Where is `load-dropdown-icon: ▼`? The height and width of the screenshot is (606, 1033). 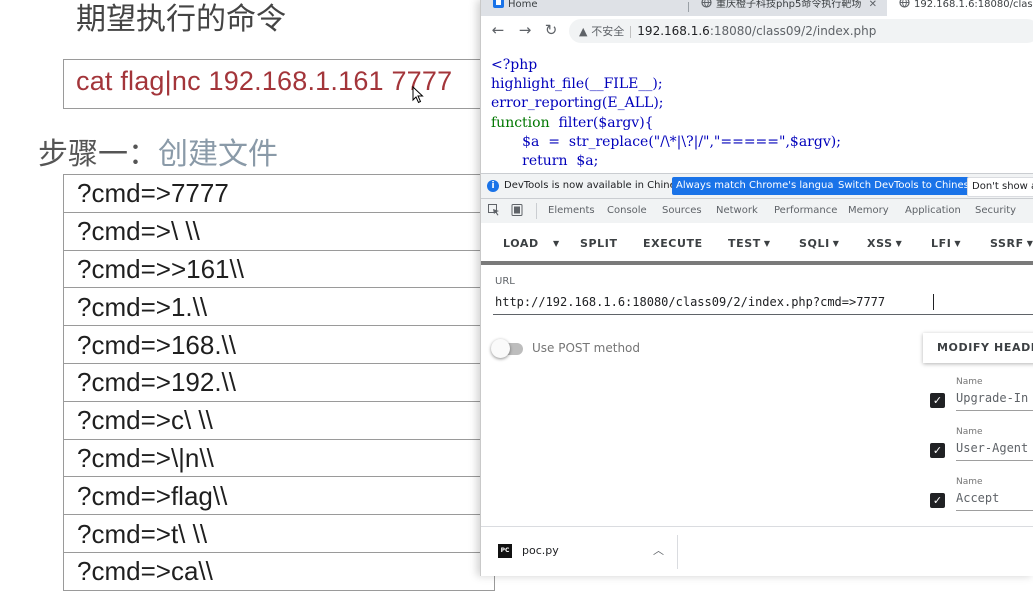 load-dropdown-icon: ▼ is located at coordinates (556, 243).